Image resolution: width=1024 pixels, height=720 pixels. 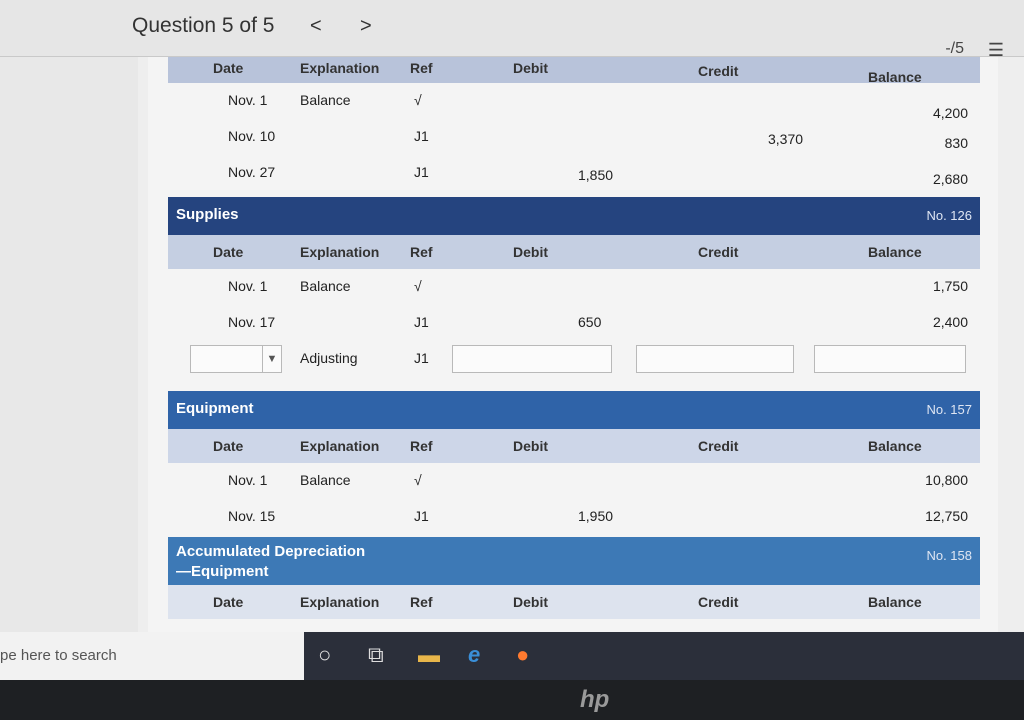 What do you see at coordinates (522, 655) in the screenshot?
I see `firefox-icon: ●` at bounding box center [522, 655].